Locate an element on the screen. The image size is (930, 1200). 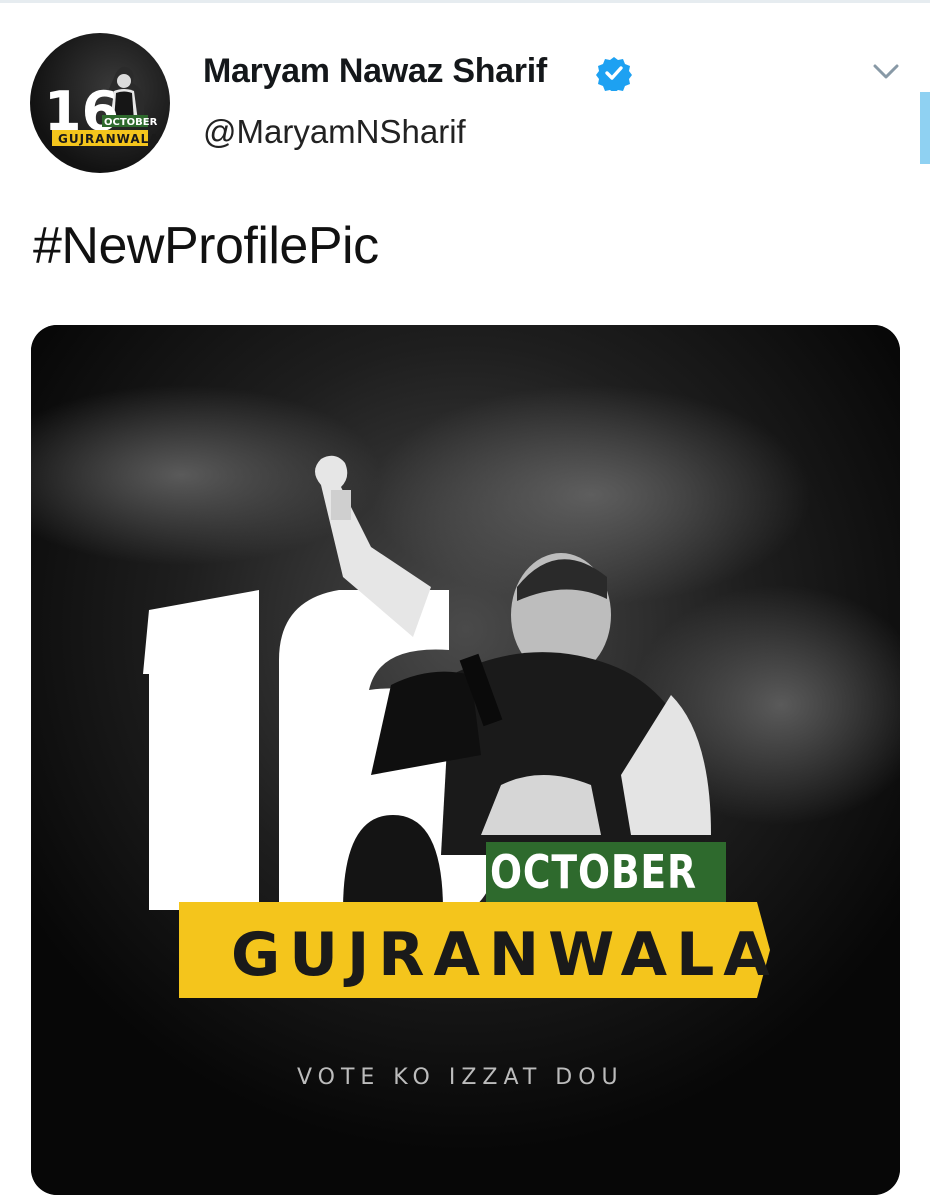
avatar-graphic: 16 OCTOBER GUJRANWALA is located at coordinates (102, 106).